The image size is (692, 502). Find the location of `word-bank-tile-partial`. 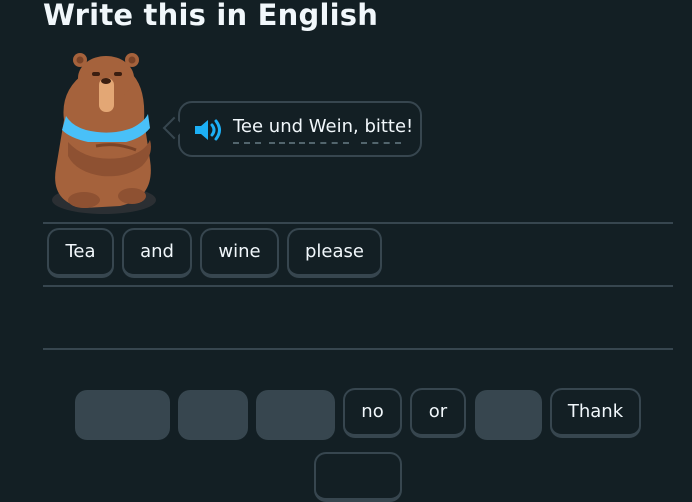

word-bank-tile-partial is located at coordinates (358, 477).